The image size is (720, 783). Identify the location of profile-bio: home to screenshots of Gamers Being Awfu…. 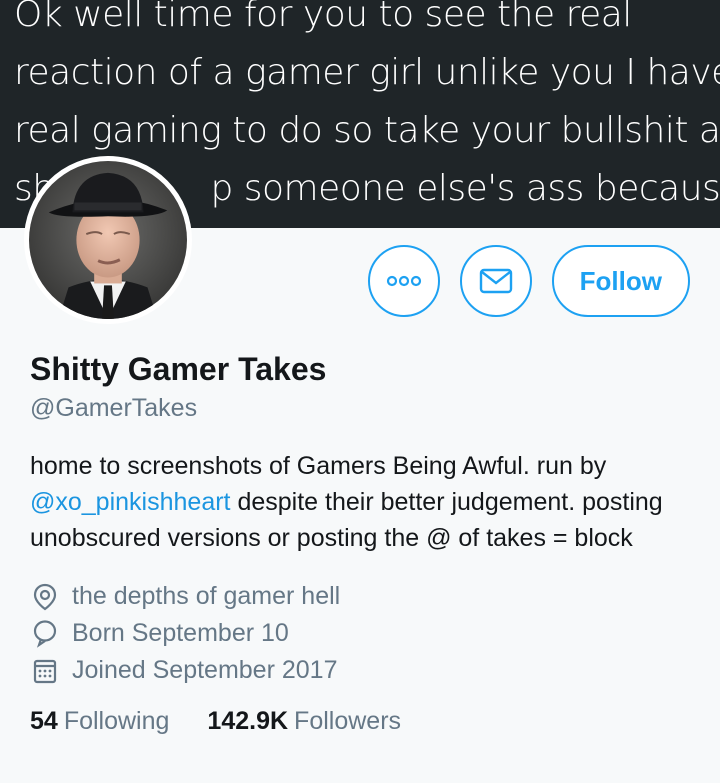
(365, 502).